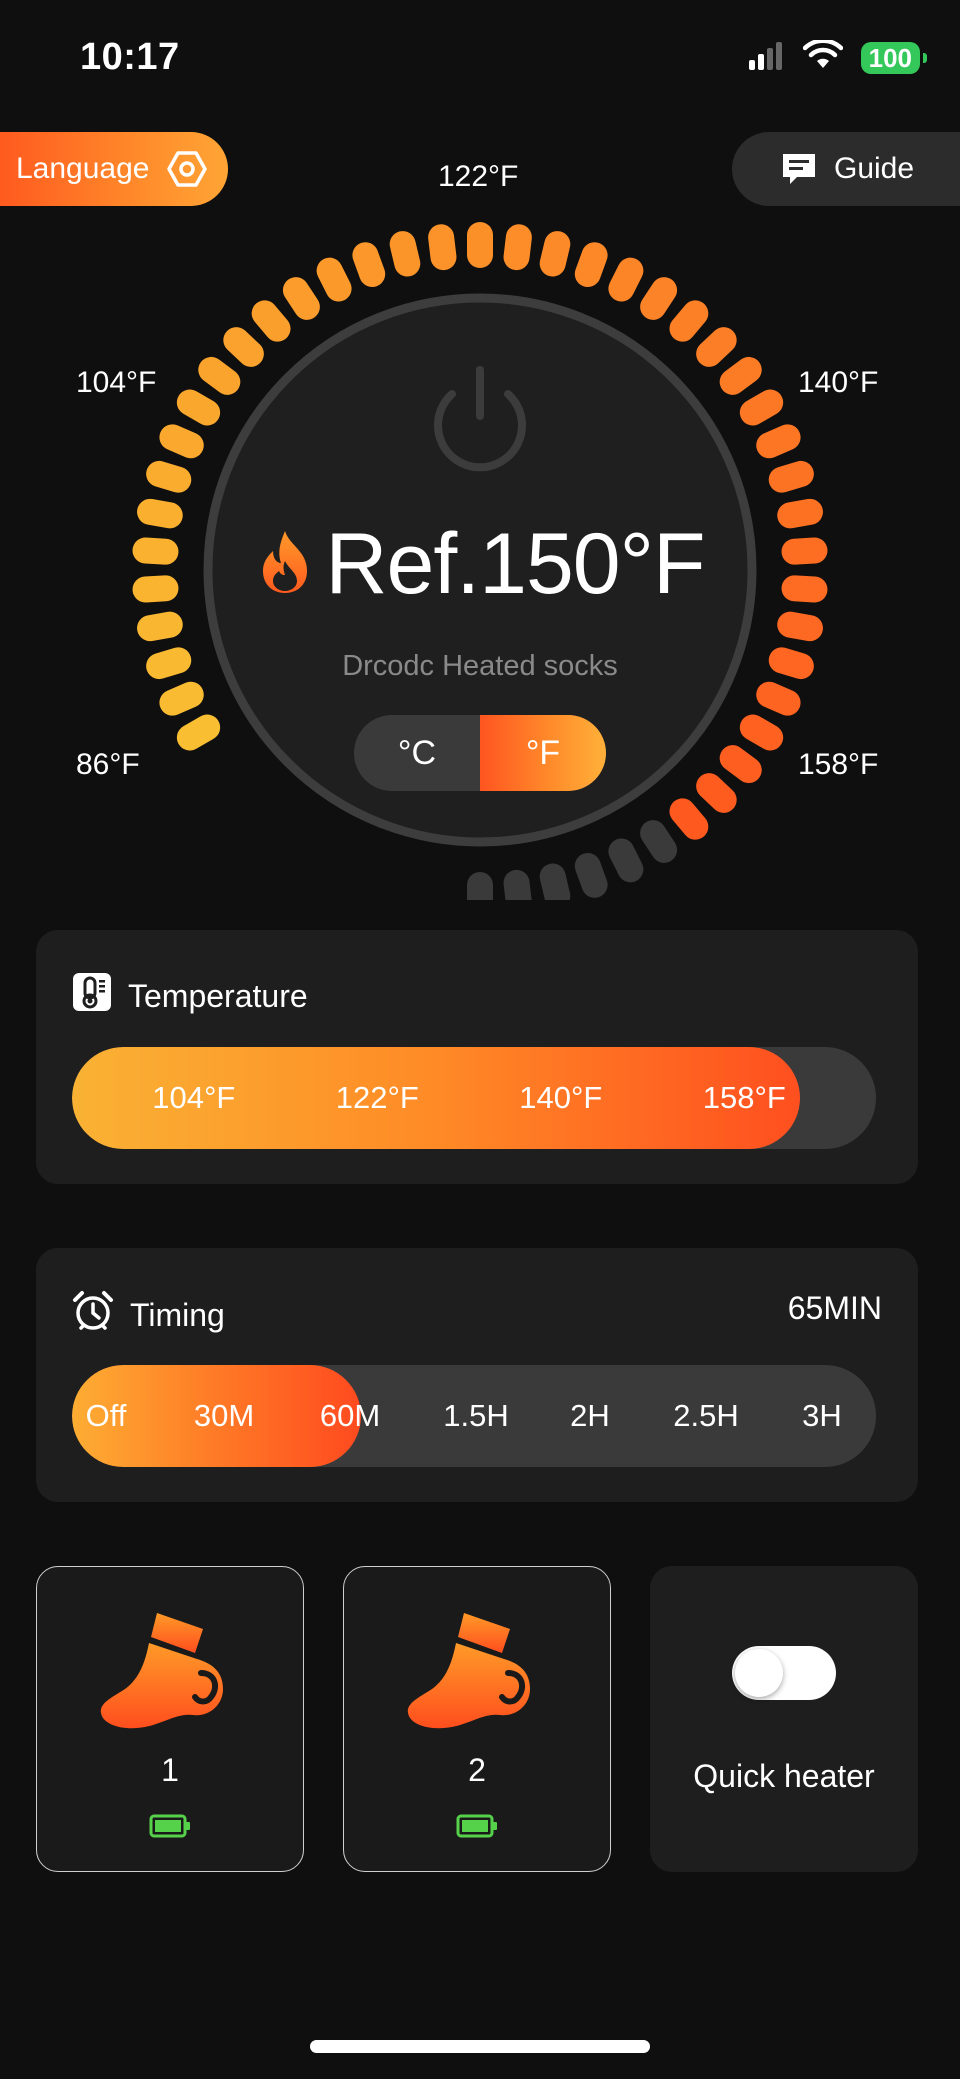 The height and width of the screenshot is (2079, 960). What do you see at coordinates (170, 1770) in the screenshot?
I see `device-label: 1` at bounding box center [170, 1770].